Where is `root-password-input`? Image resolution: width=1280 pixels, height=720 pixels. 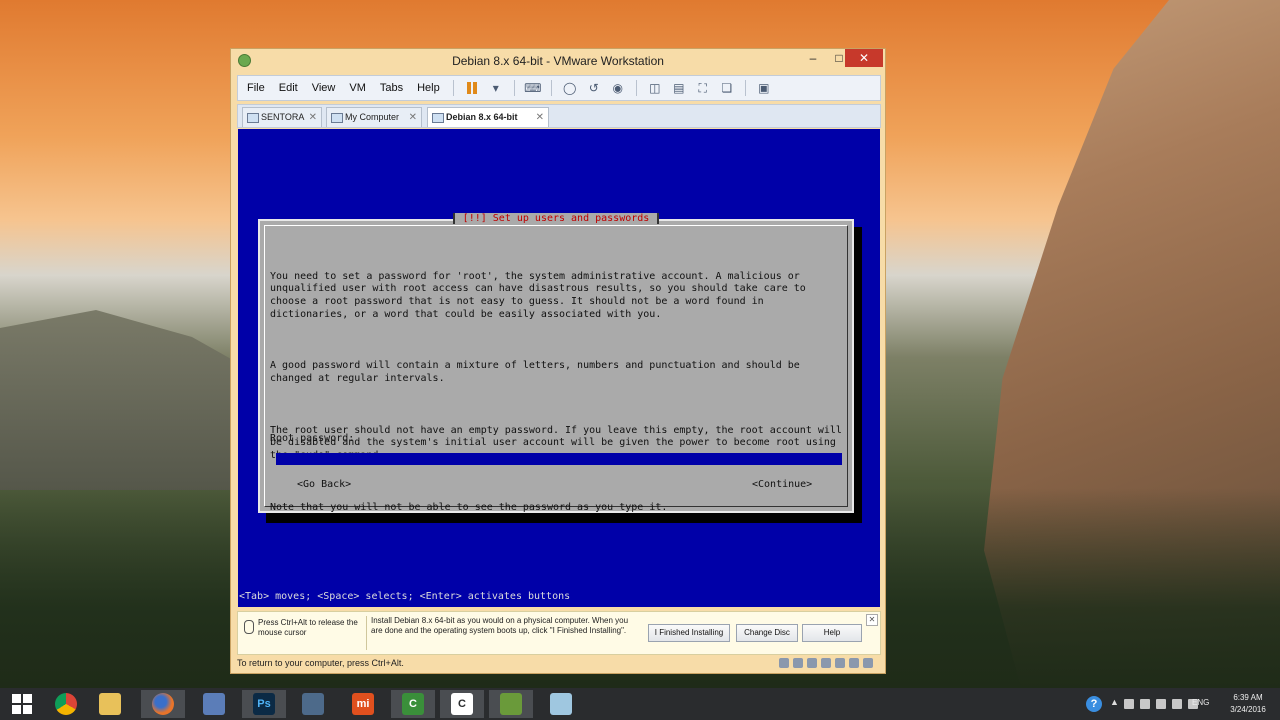 root-password-input is located at coordinates (559, 459).